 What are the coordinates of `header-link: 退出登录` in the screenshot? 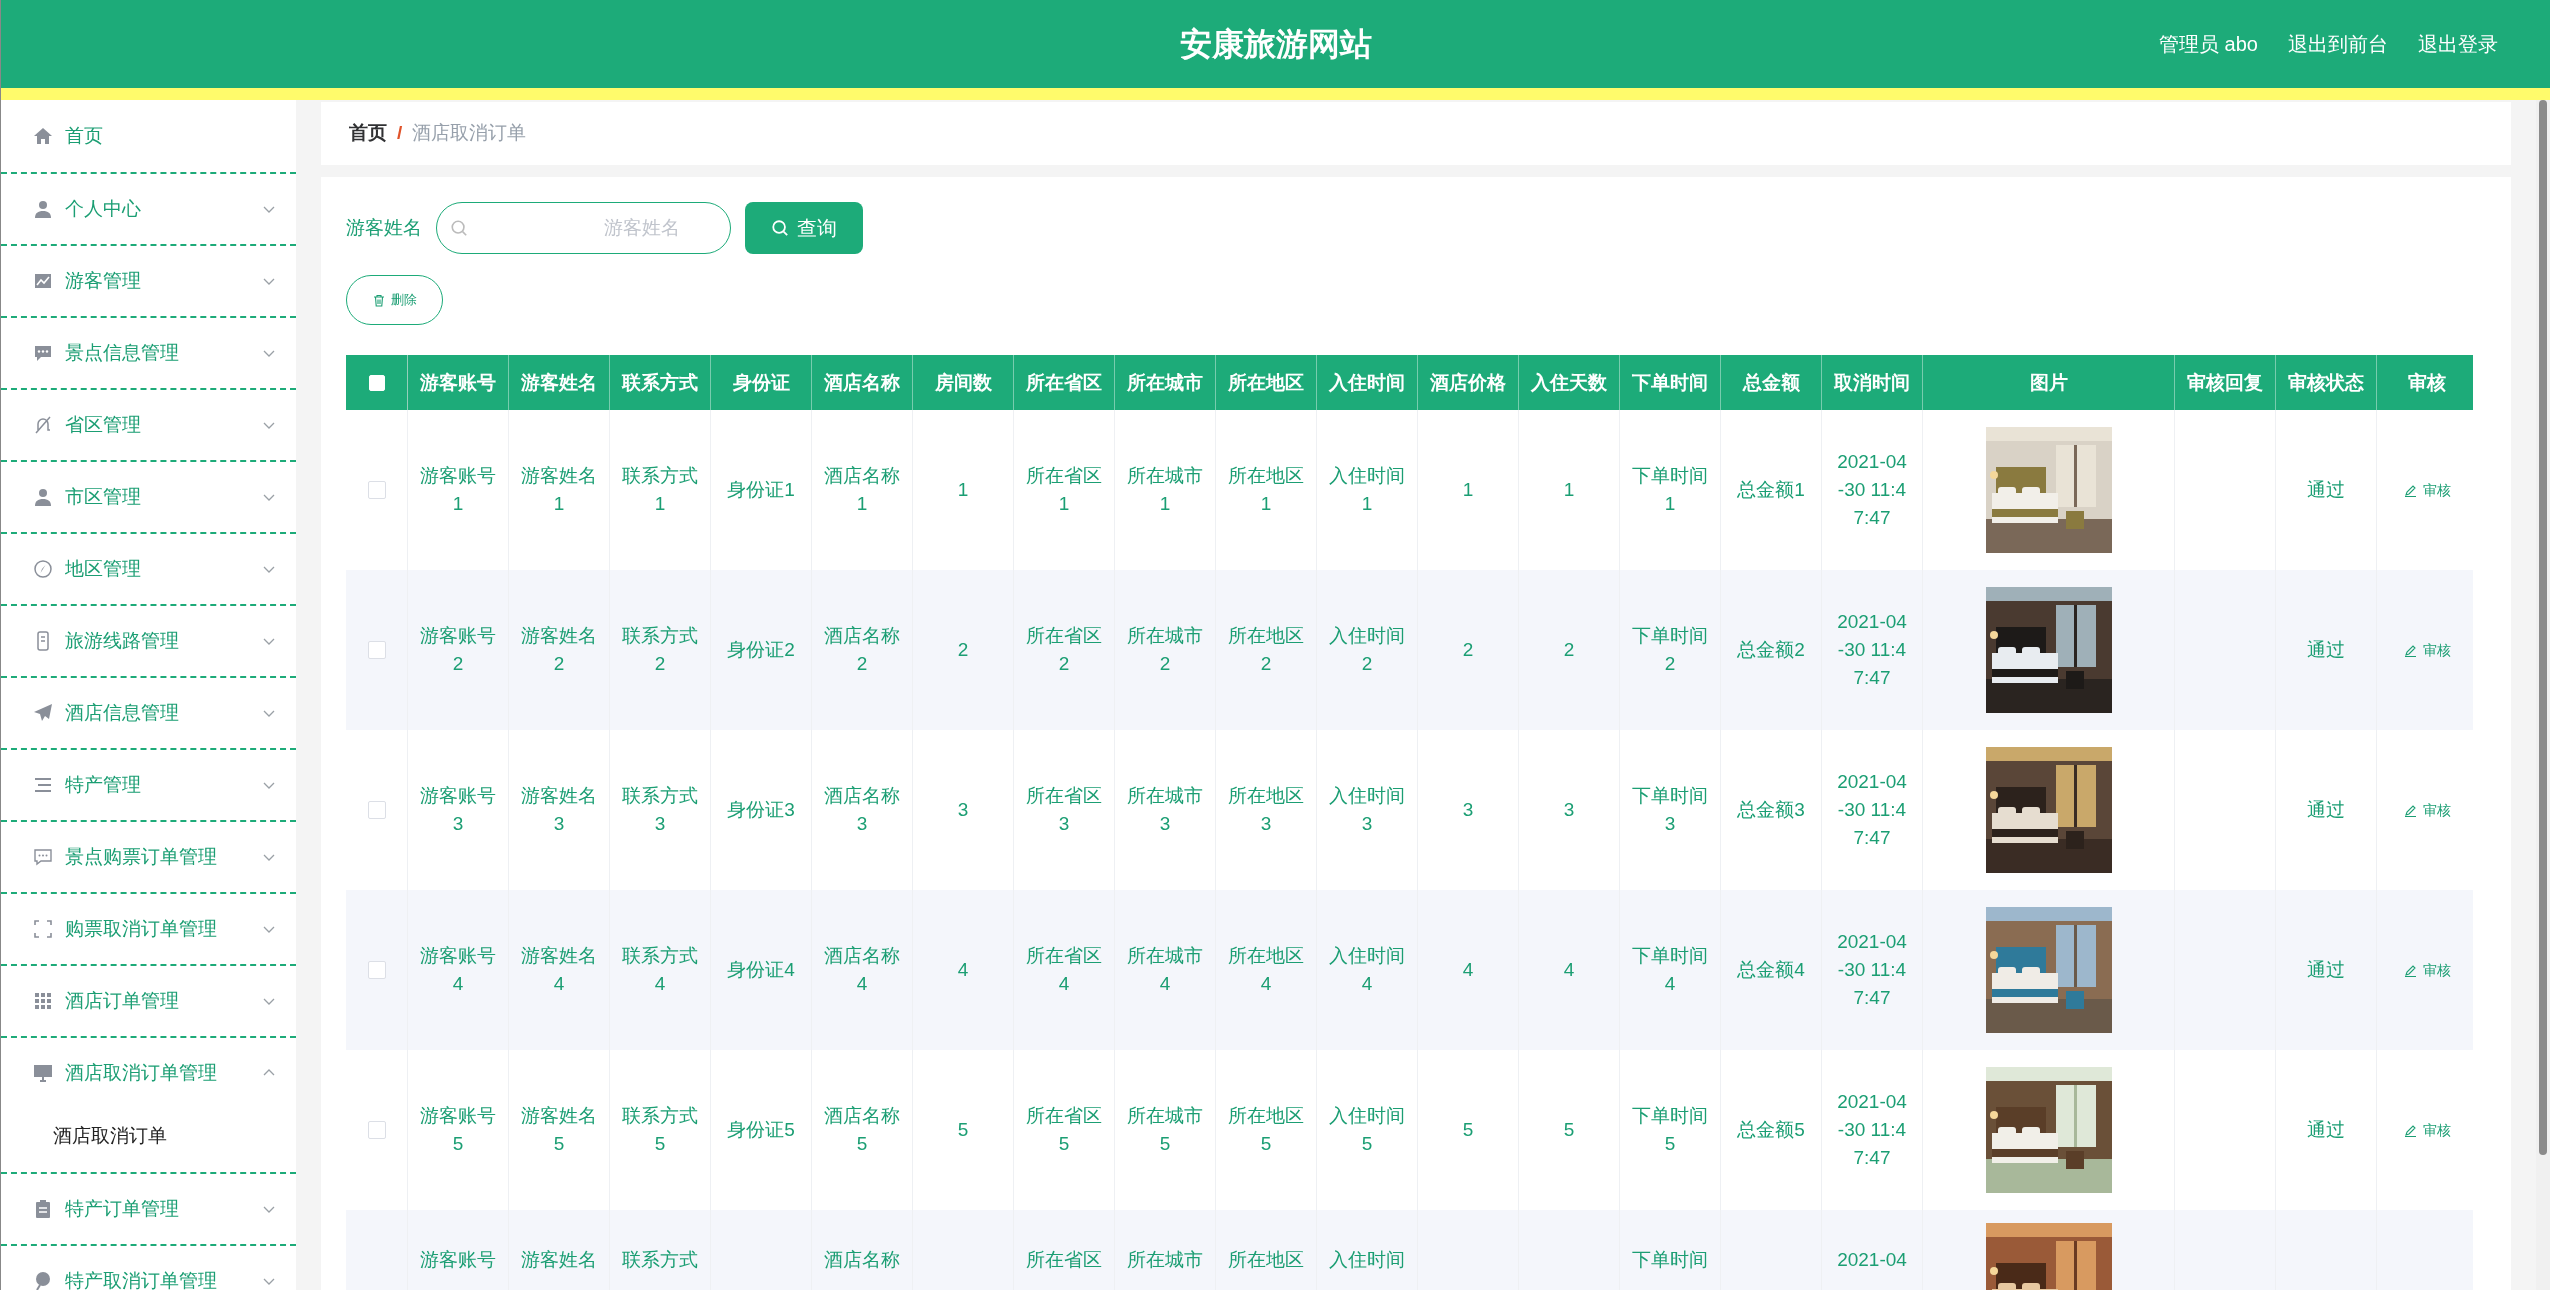 It's located at (2458, 44).